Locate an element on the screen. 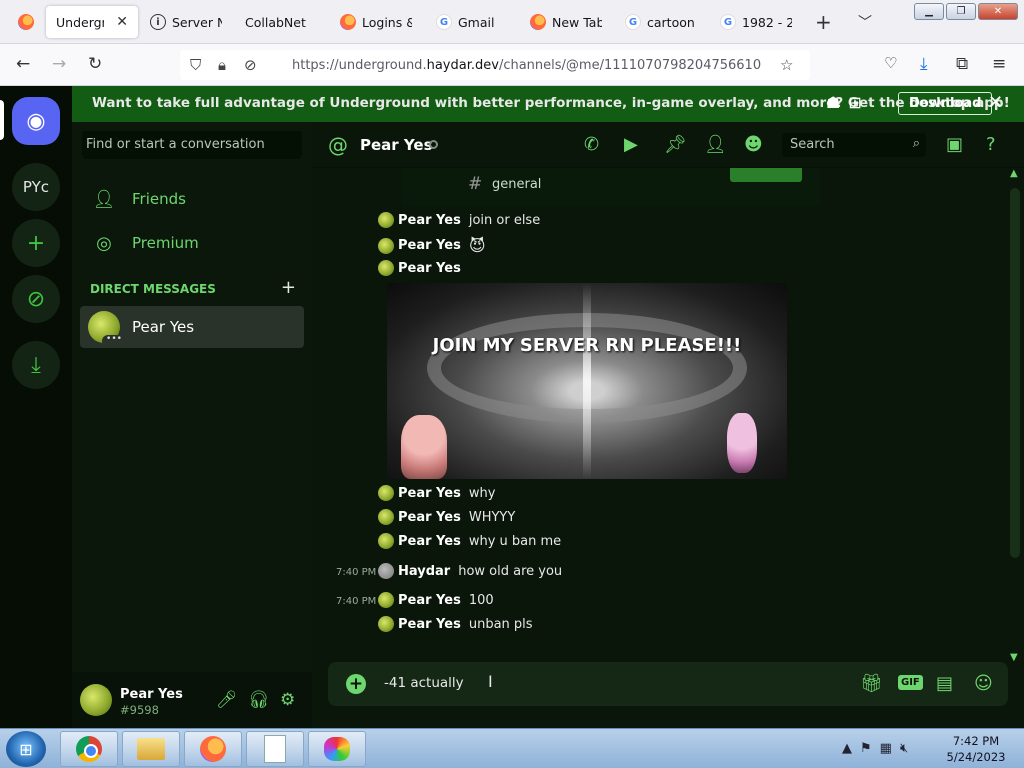 This screenshot has height=768, width=1024. message: Haydar how old are you is located at coordinates (470, 571).